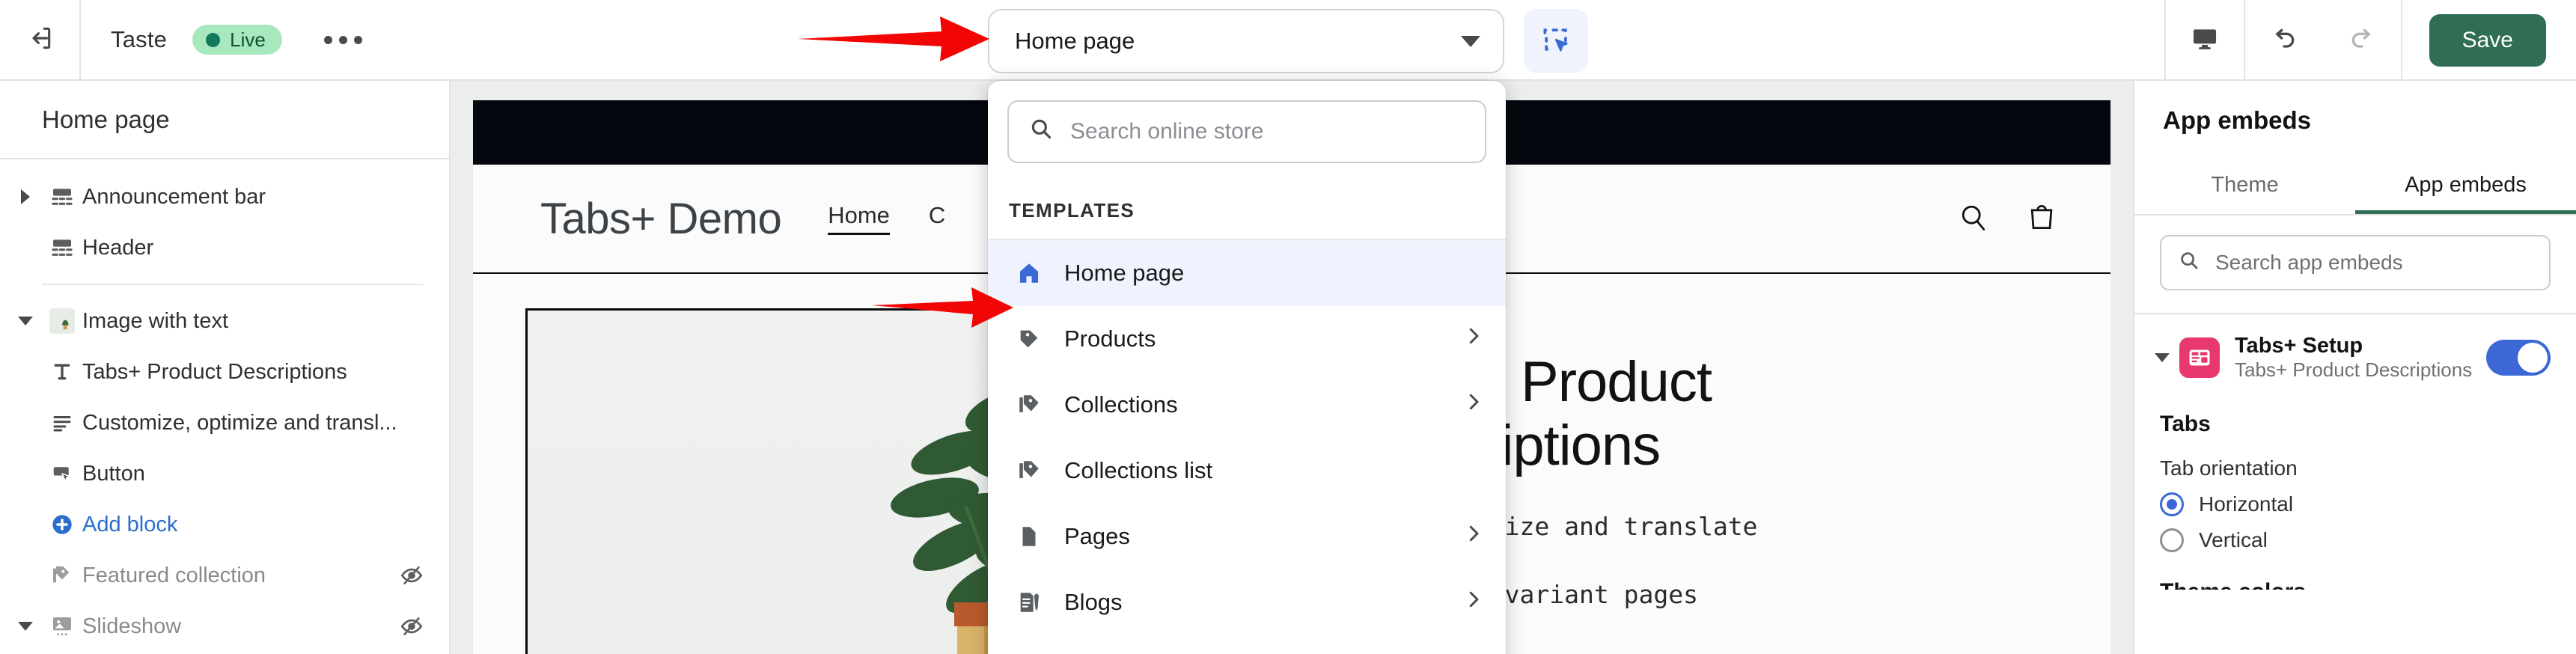 This screenshot has height=654, width=2576. Describe the element at coordinates (62, 248) in the screenshot. I see `header-icon` at that location.